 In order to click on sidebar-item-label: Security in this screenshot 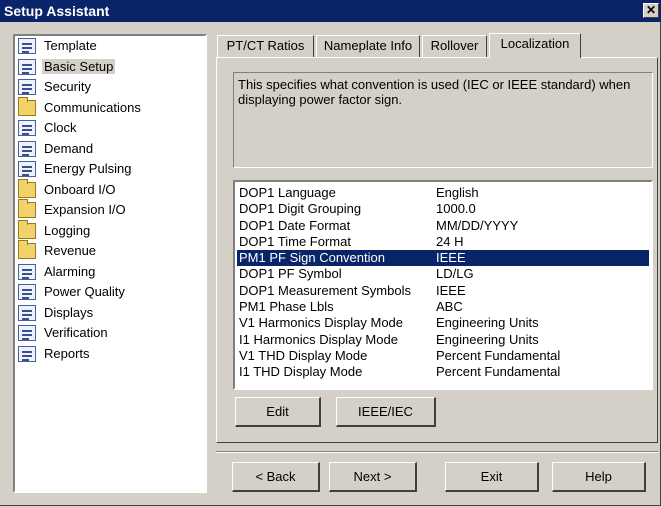, I will do `click(67, 86)`.